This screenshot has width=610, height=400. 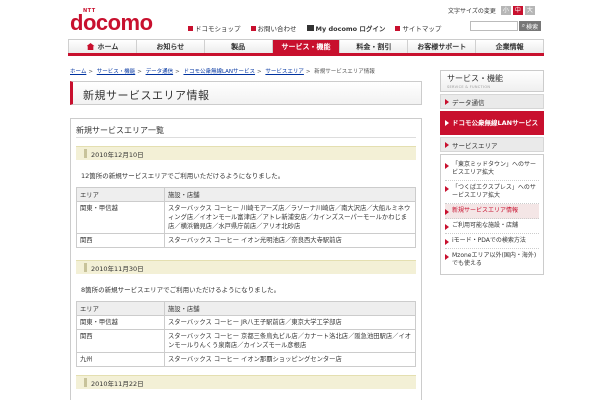 I want to click on sidebar-item-label: 「東京ミッドタウン」へのサービスエリア拡大, so click(x=494, y=168).